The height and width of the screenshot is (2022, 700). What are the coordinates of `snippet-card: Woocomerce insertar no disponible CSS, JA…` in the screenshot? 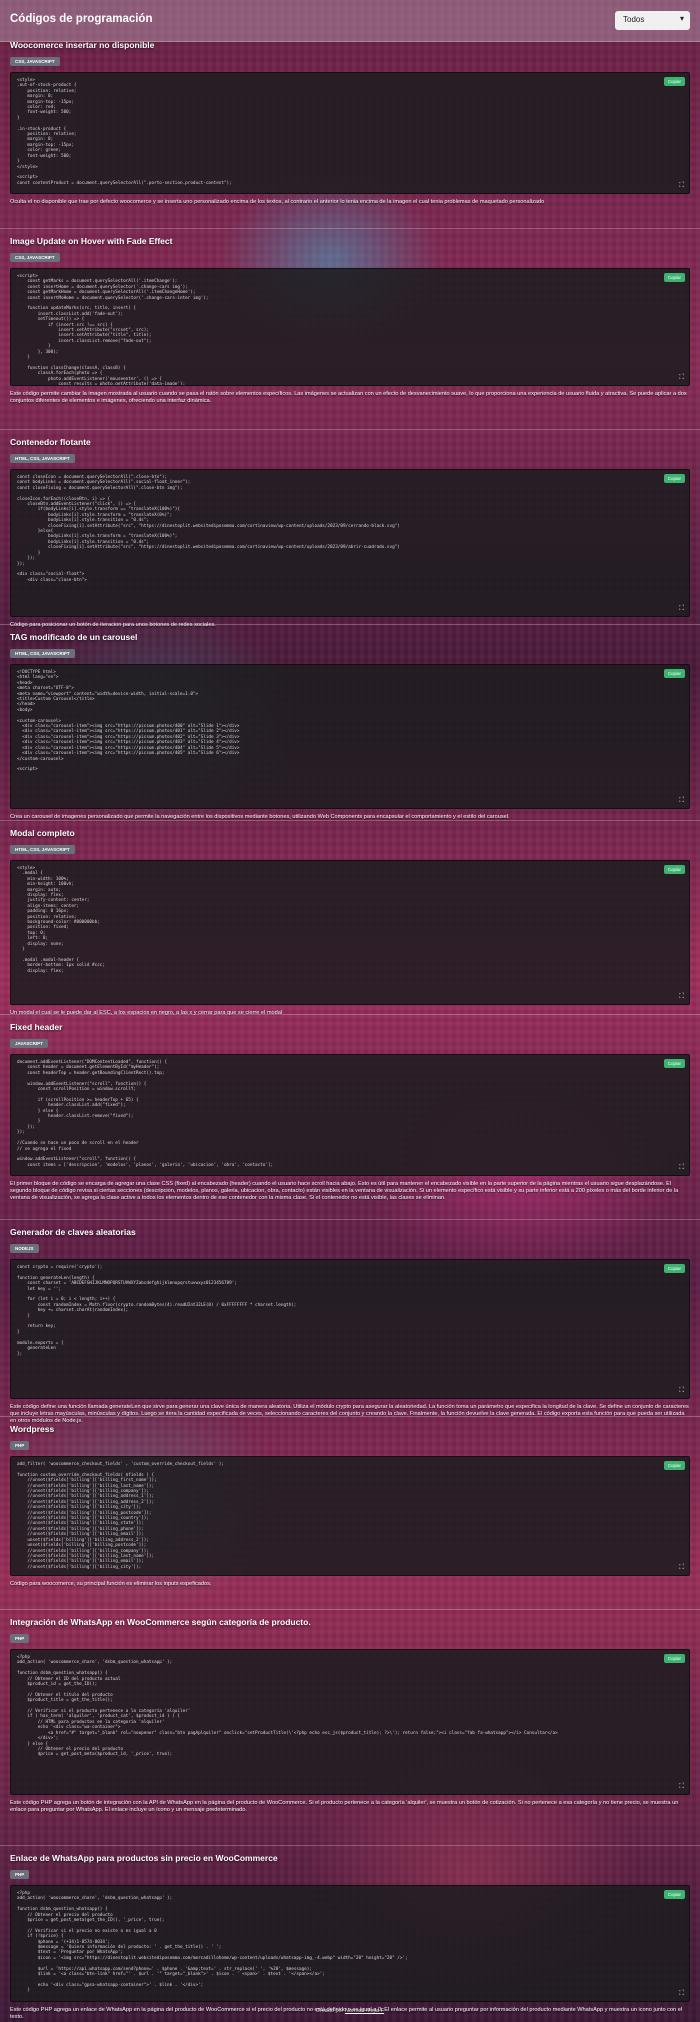 It's located at (350, 123).